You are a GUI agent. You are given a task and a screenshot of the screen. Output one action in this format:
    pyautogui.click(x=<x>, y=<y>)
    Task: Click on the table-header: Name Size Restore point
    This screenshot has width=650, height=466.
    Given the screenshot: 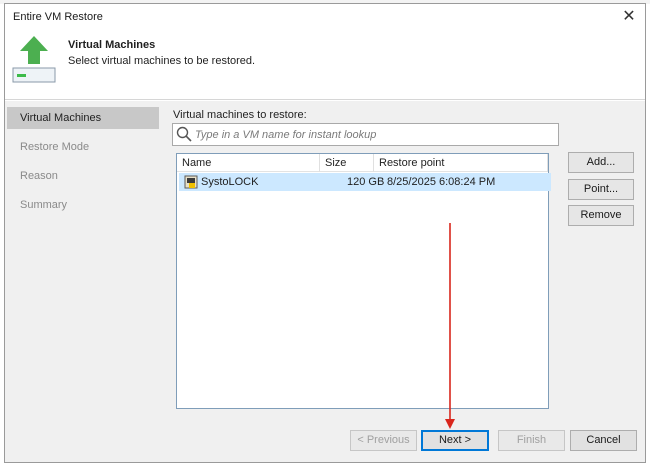 What is the action you would take?
    pyautogui.click(x=362, y=163)
    